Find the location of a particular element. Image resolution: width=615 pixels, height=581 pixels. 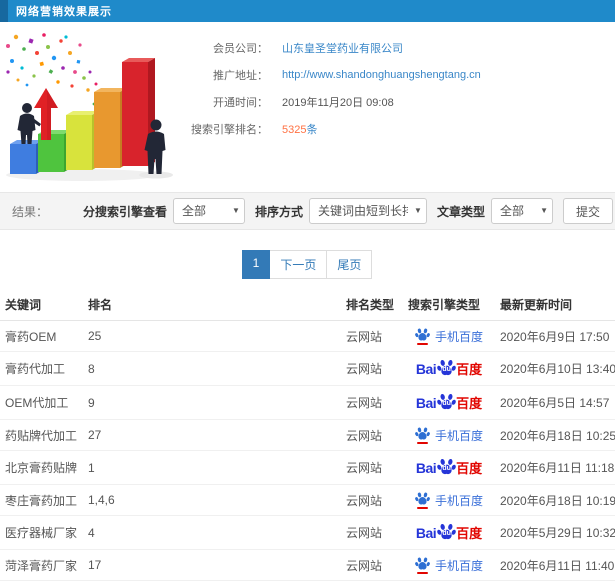

article-type-label: 文章类型 is located at coordinates (460, 211).